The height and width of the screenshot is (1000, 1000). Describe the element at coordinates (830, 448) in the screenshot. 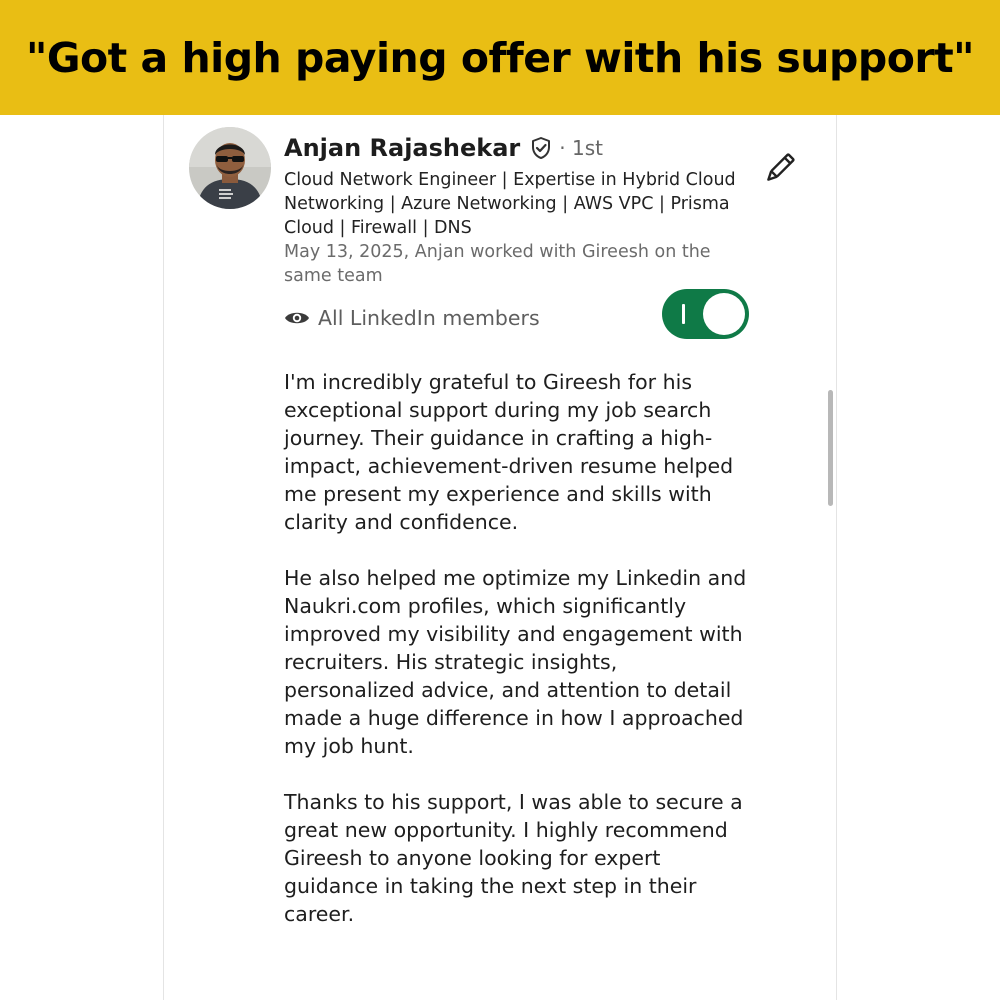

I see `scrollbar` at that location.